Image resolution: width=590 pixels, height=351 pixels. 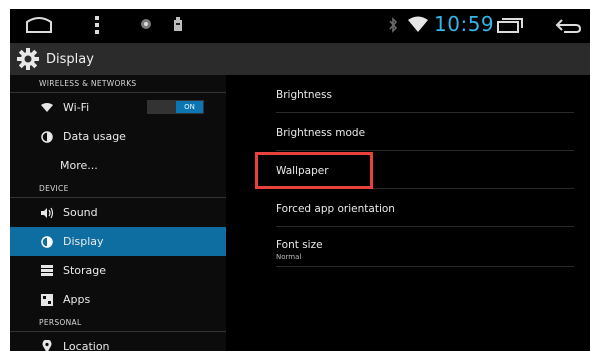 I want to click on back-icon, so click(x=568, y=26).